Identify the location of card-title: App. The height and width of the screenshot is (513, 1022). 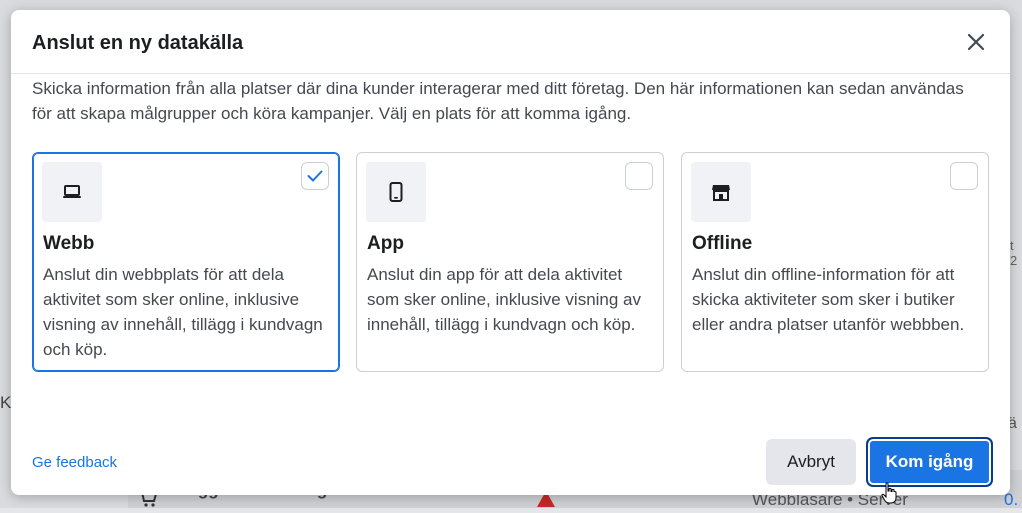
(385, 243).